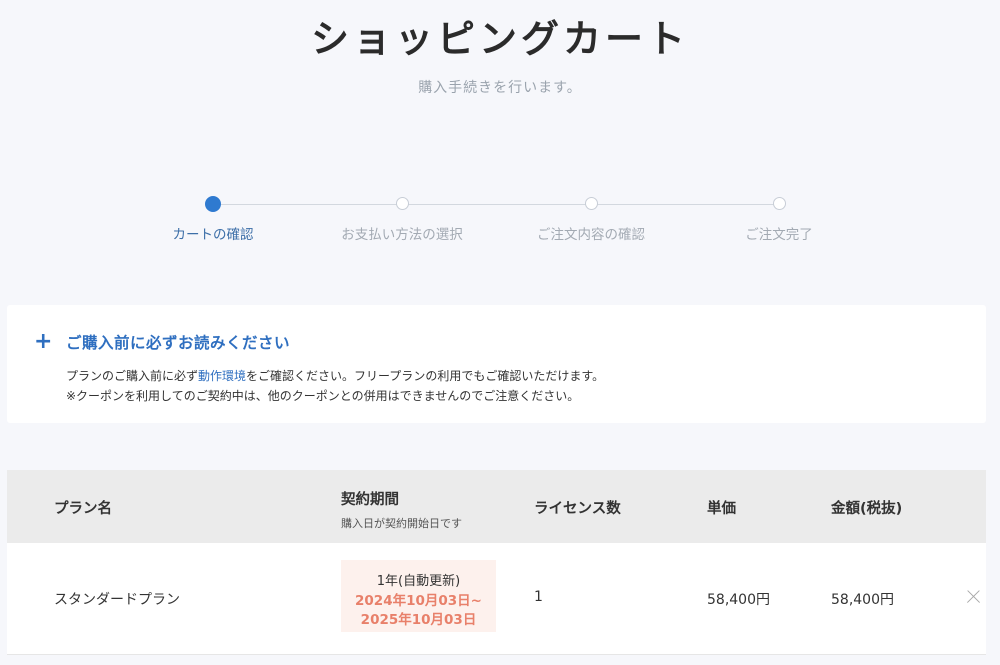  Describe the element at coordinates (538, 597) in the screenshot. I see `row-license-count: 1` at that location.